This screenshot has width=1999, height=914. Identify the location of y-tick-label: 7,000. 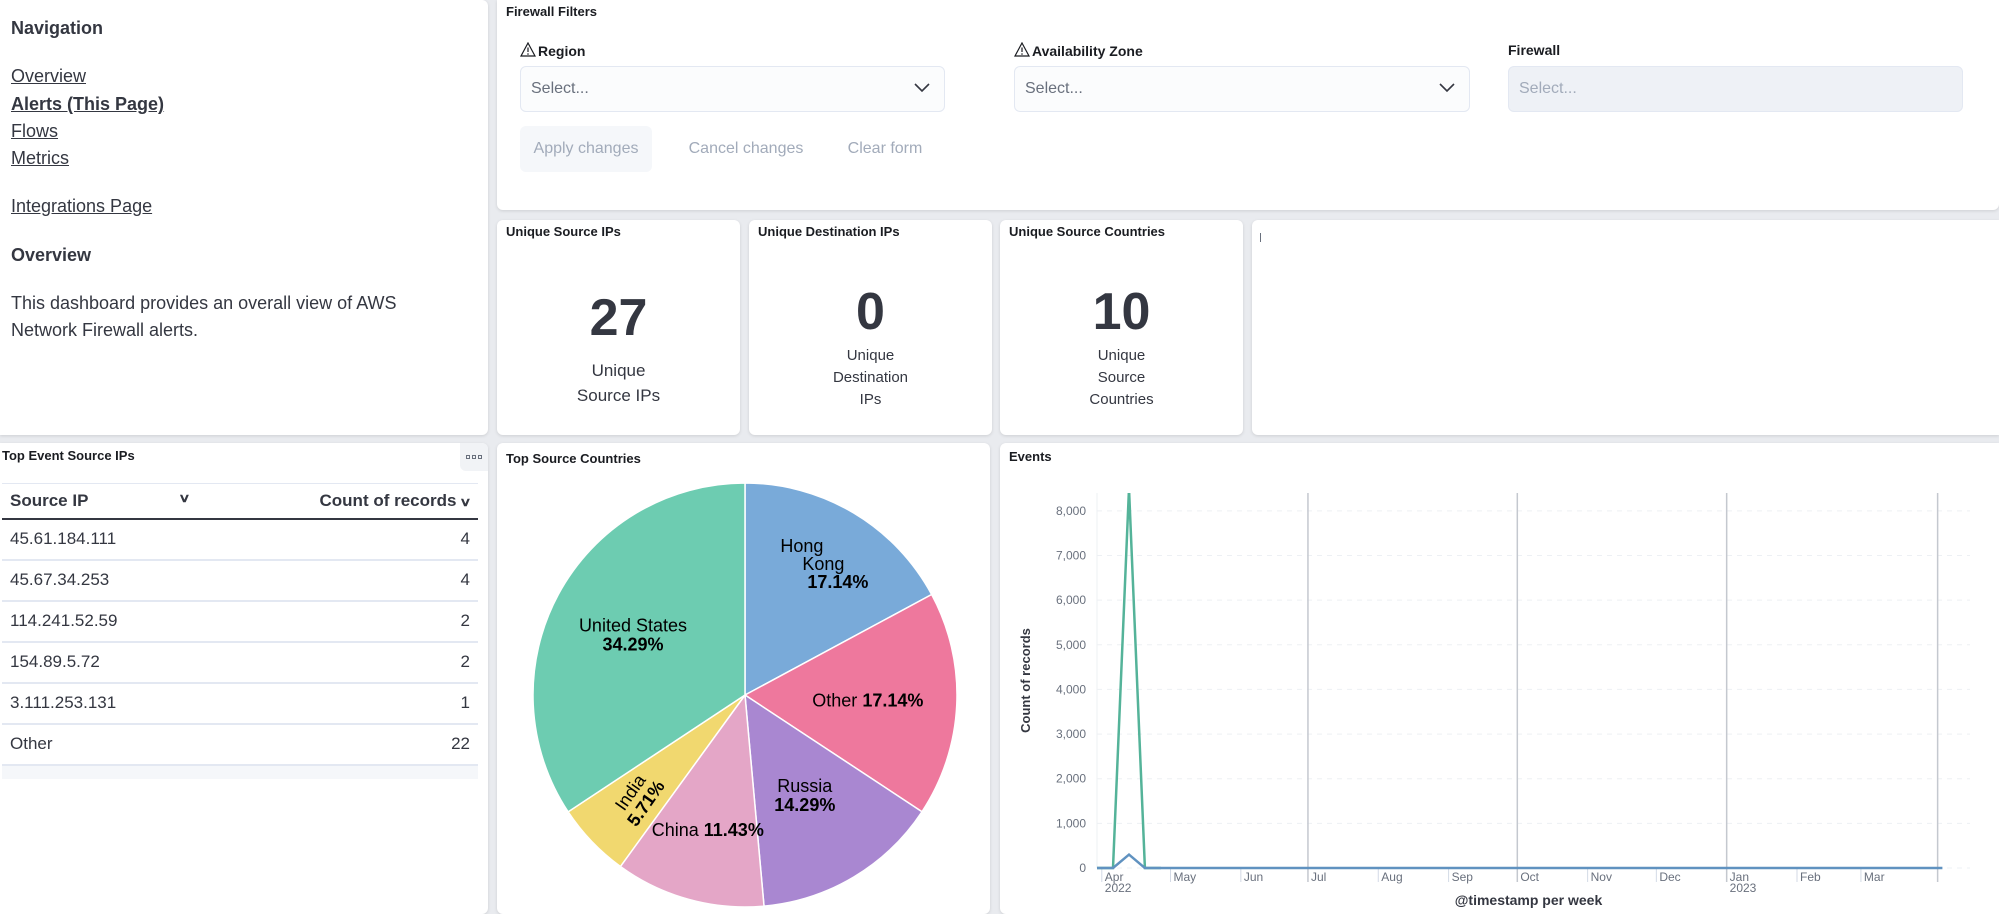
(1071, 556).